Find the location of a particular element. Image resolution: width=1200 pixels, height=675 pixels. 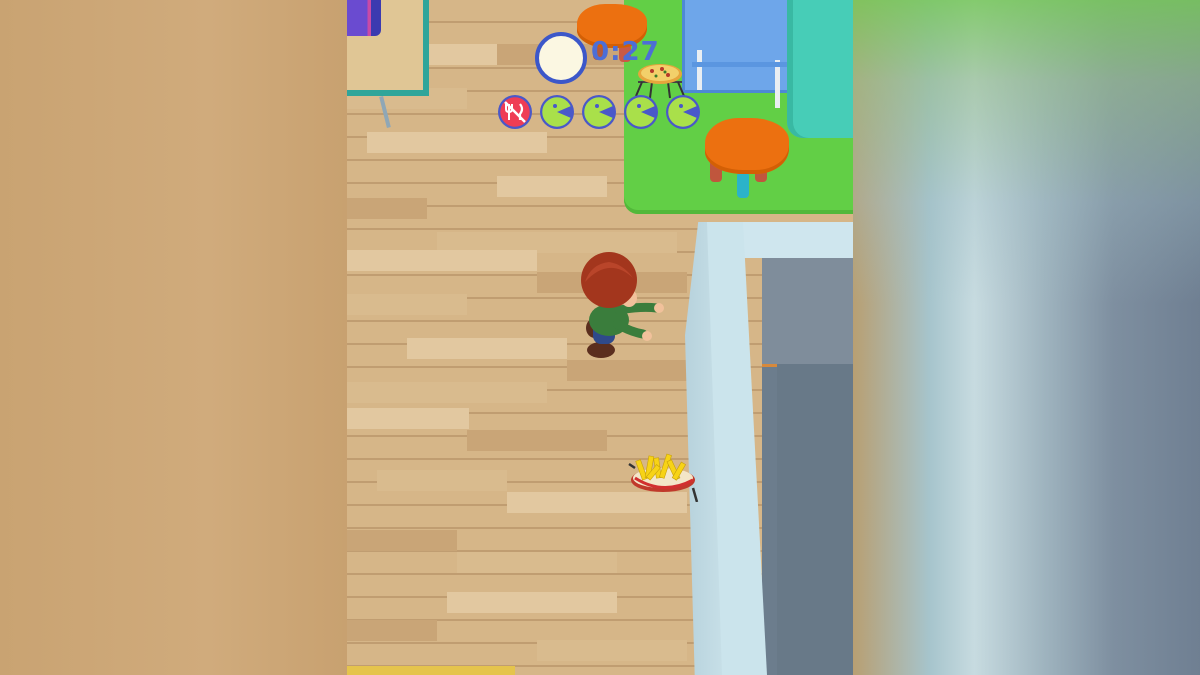

table-rail is located at coordinates (742, 64).